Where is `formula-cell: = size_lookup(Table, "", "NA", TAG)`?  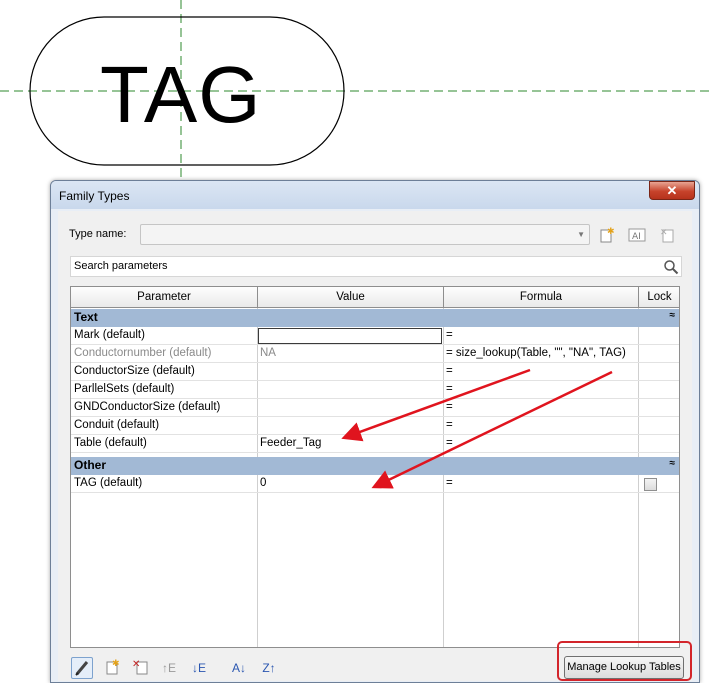
formula-cell: = size_lookup(Table, "", "NA", TAG) is located at coordinates (540, 354).